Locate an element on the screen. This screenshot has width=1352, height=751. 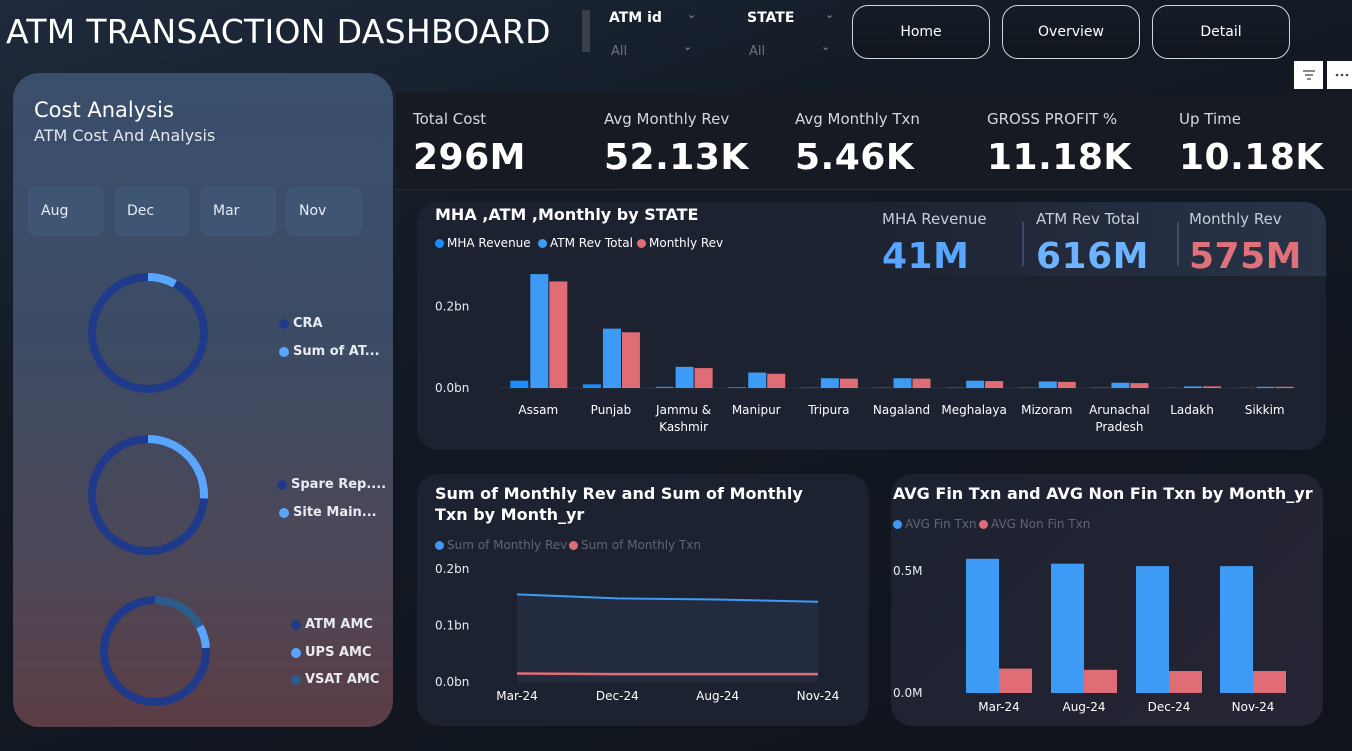
filter-icon is located at coordinates (1308, 75).